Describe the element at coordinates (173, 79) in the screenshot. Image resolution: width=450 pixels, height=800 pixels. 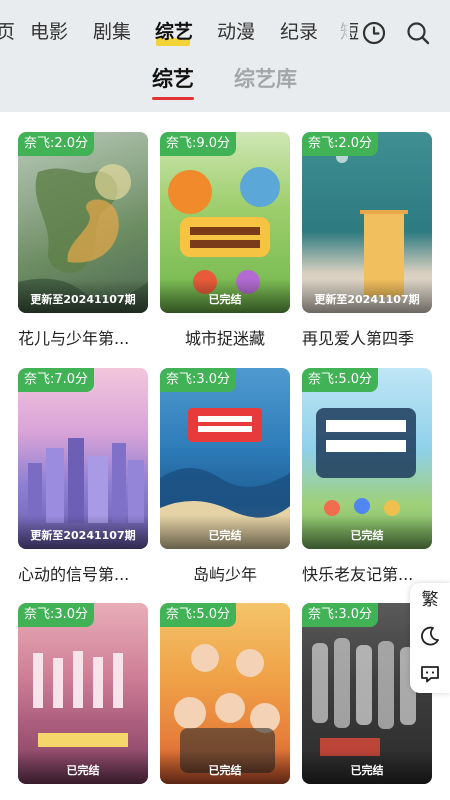
I see `subtab-variety: 综艺` at that location.